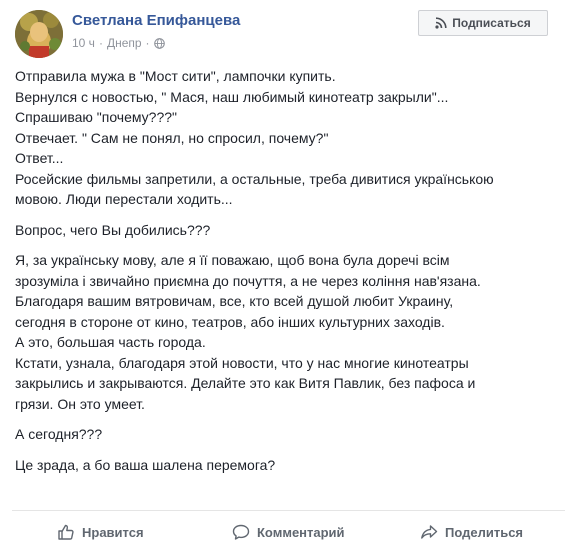 This screenshot has height=552, width=577. What do you see at coordinates (113, 229) in the screenshot?
I see `text-line: Вопрос, чего Вы добились???` at bounding box center [113, 229].